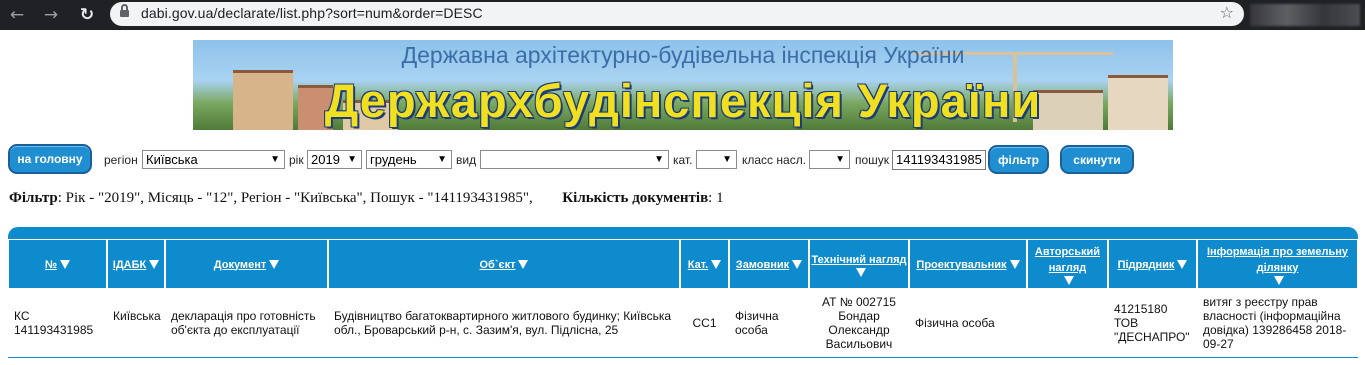  I want to click on column-header-label: Документ, so click(240, 265).